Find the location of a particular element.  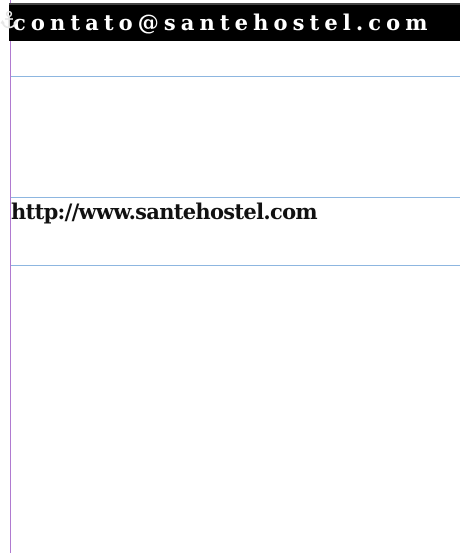

email-text: contato@santehostel.com is located at coordinates (223, 23).